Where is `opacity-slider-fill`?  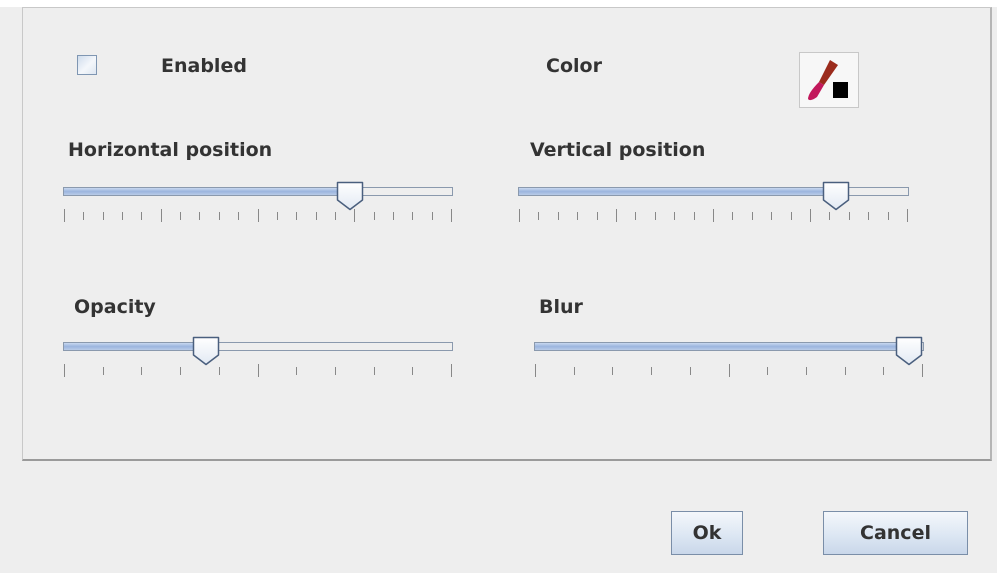 opacity-slider-fill is located at coordinates (135, 346).